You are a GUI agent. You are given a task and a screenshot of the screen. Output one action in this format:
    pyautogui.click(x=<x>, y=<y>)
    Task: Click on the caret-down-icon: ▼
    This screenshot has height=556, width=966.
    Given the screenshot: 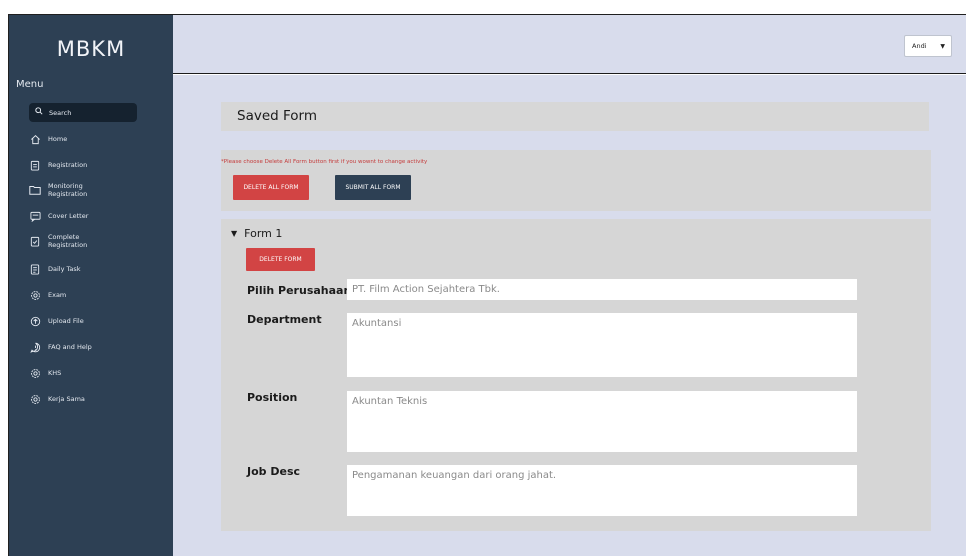 What is the action you would take?
    pyautogui.click(x=942, y=46)
    